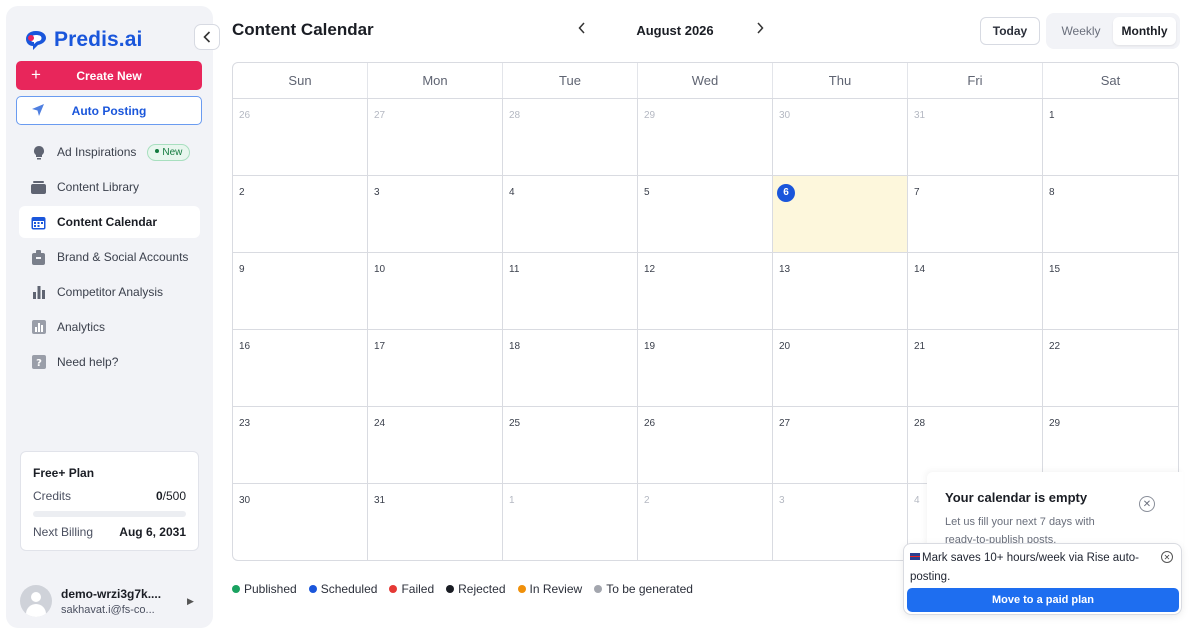  I want to click on briefcase-icon, so click(38, 257).